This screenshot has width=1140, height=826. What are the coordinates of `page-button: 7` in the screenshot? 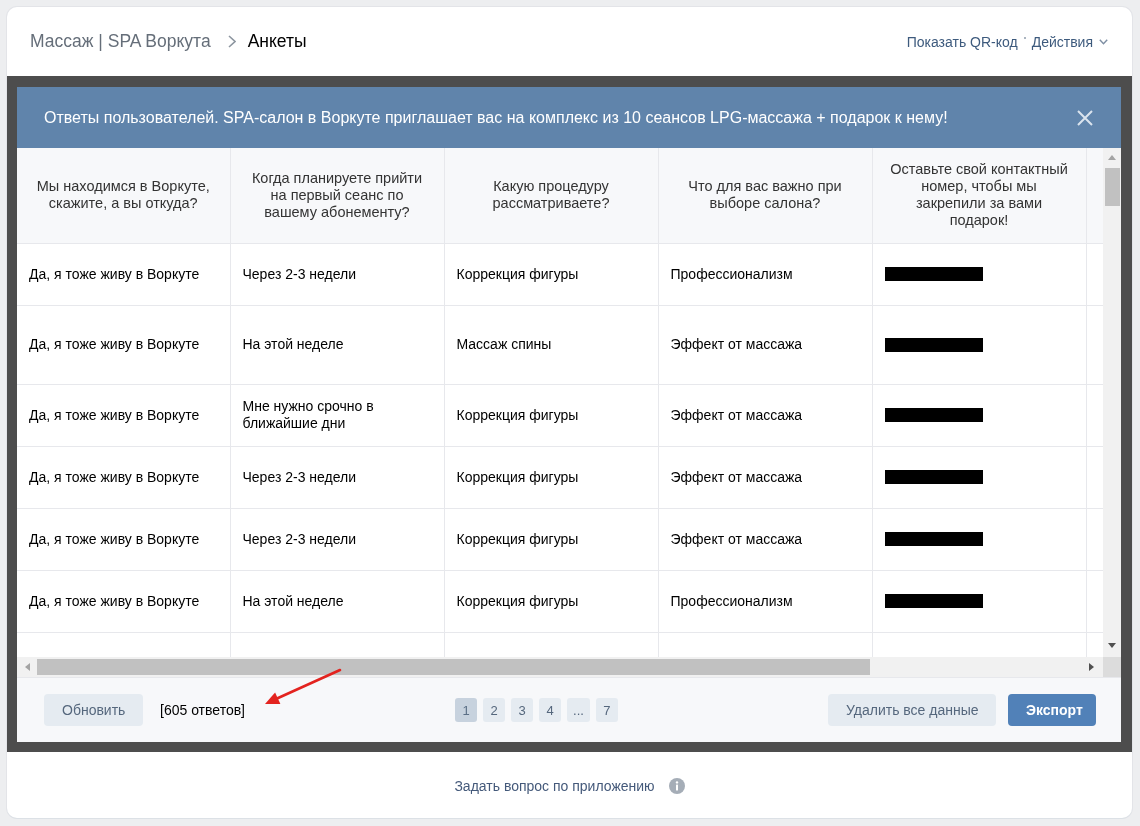 It's located at (606, 710).